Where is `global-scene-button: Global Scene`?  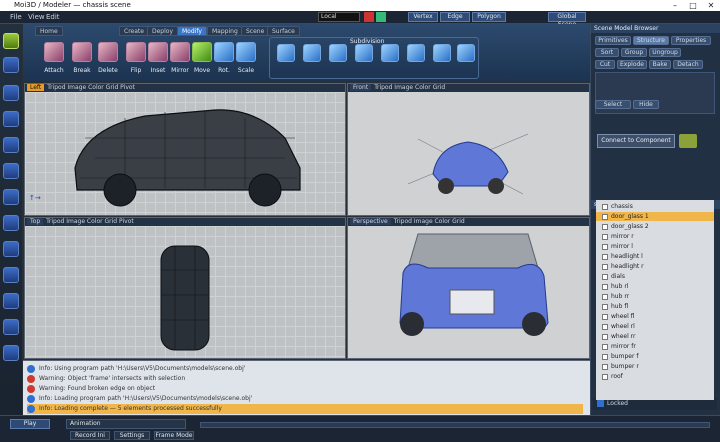
global-scene-button: Global Scene is located at coordinates (567, 20).